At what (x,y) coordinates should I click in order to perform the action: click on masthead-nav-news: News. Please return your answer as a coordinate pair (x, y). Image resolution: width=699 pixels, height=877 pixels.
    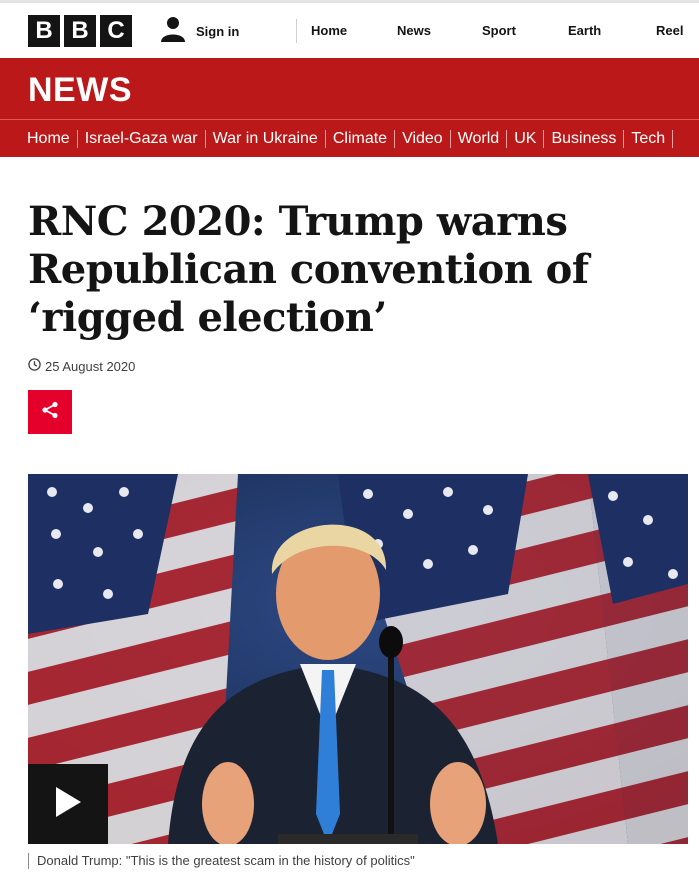
    Looking at the image, I should click on (414, 30).